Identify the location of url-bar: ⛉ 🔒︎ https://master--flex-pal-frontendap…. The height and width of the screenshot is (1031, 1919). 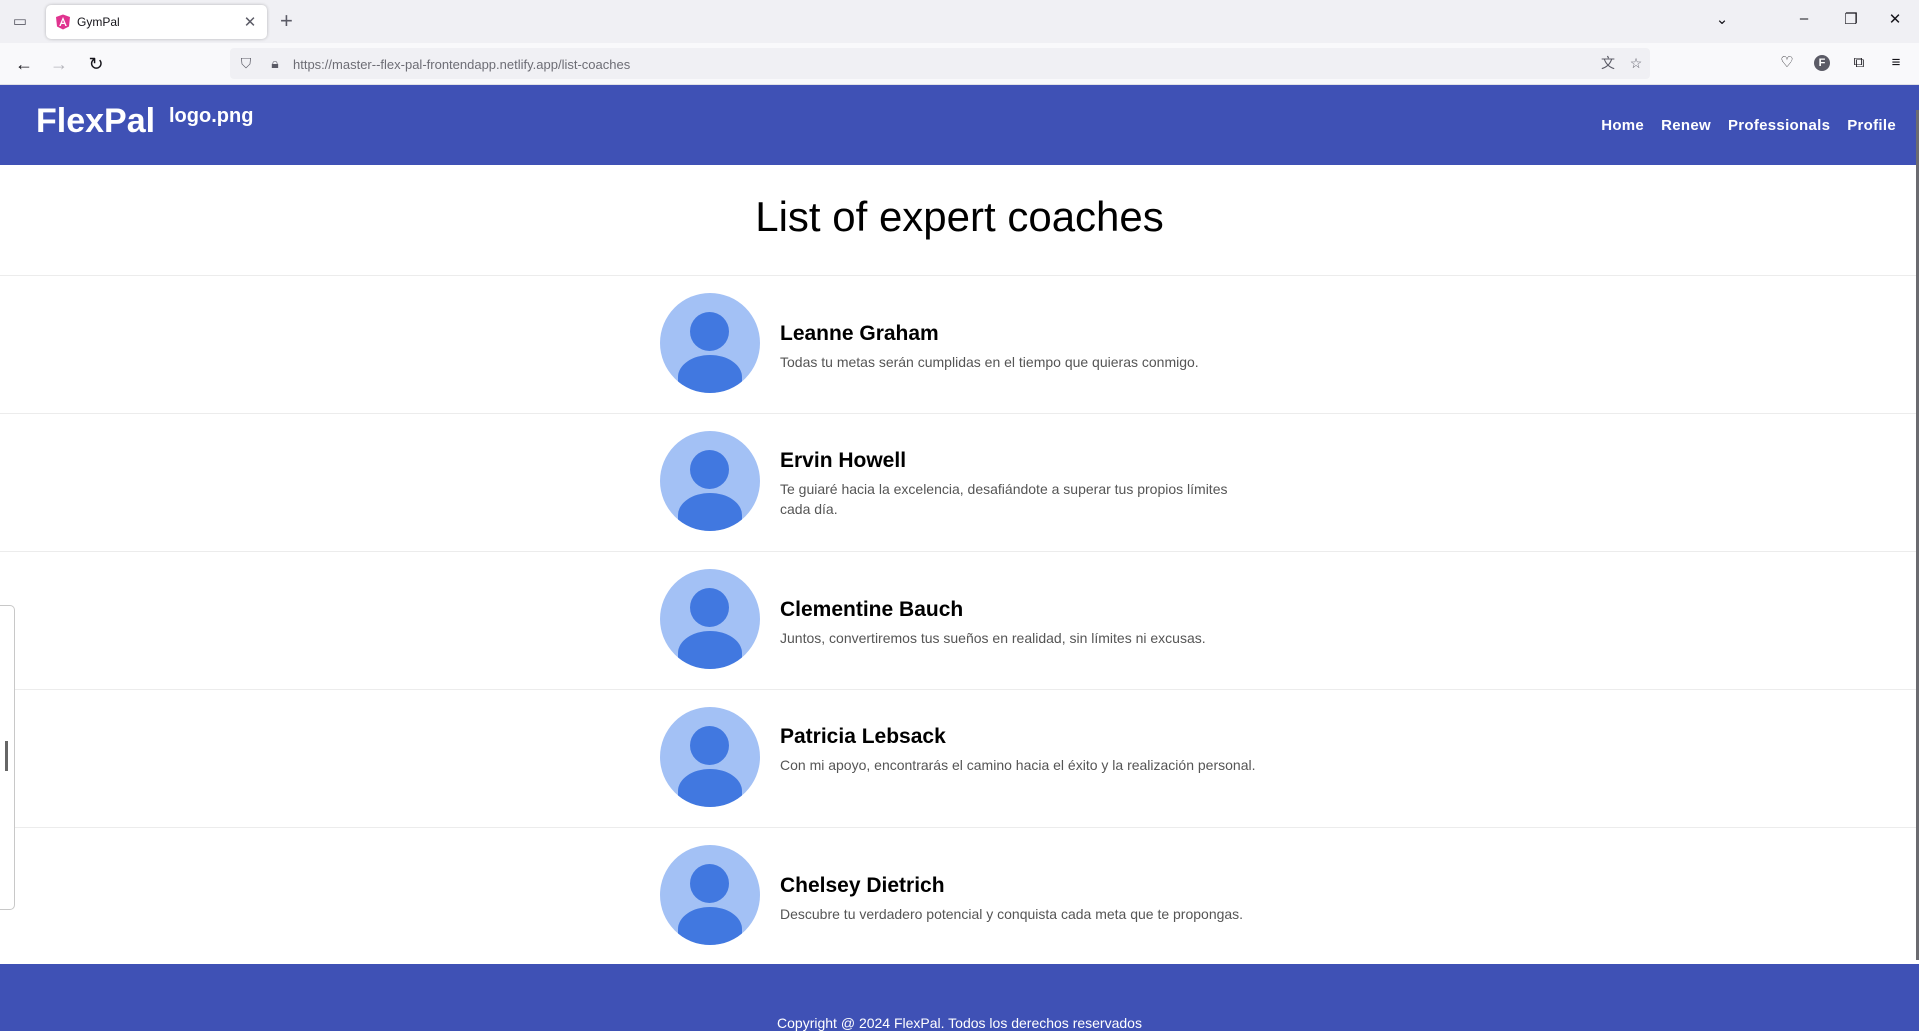
(940, 63).